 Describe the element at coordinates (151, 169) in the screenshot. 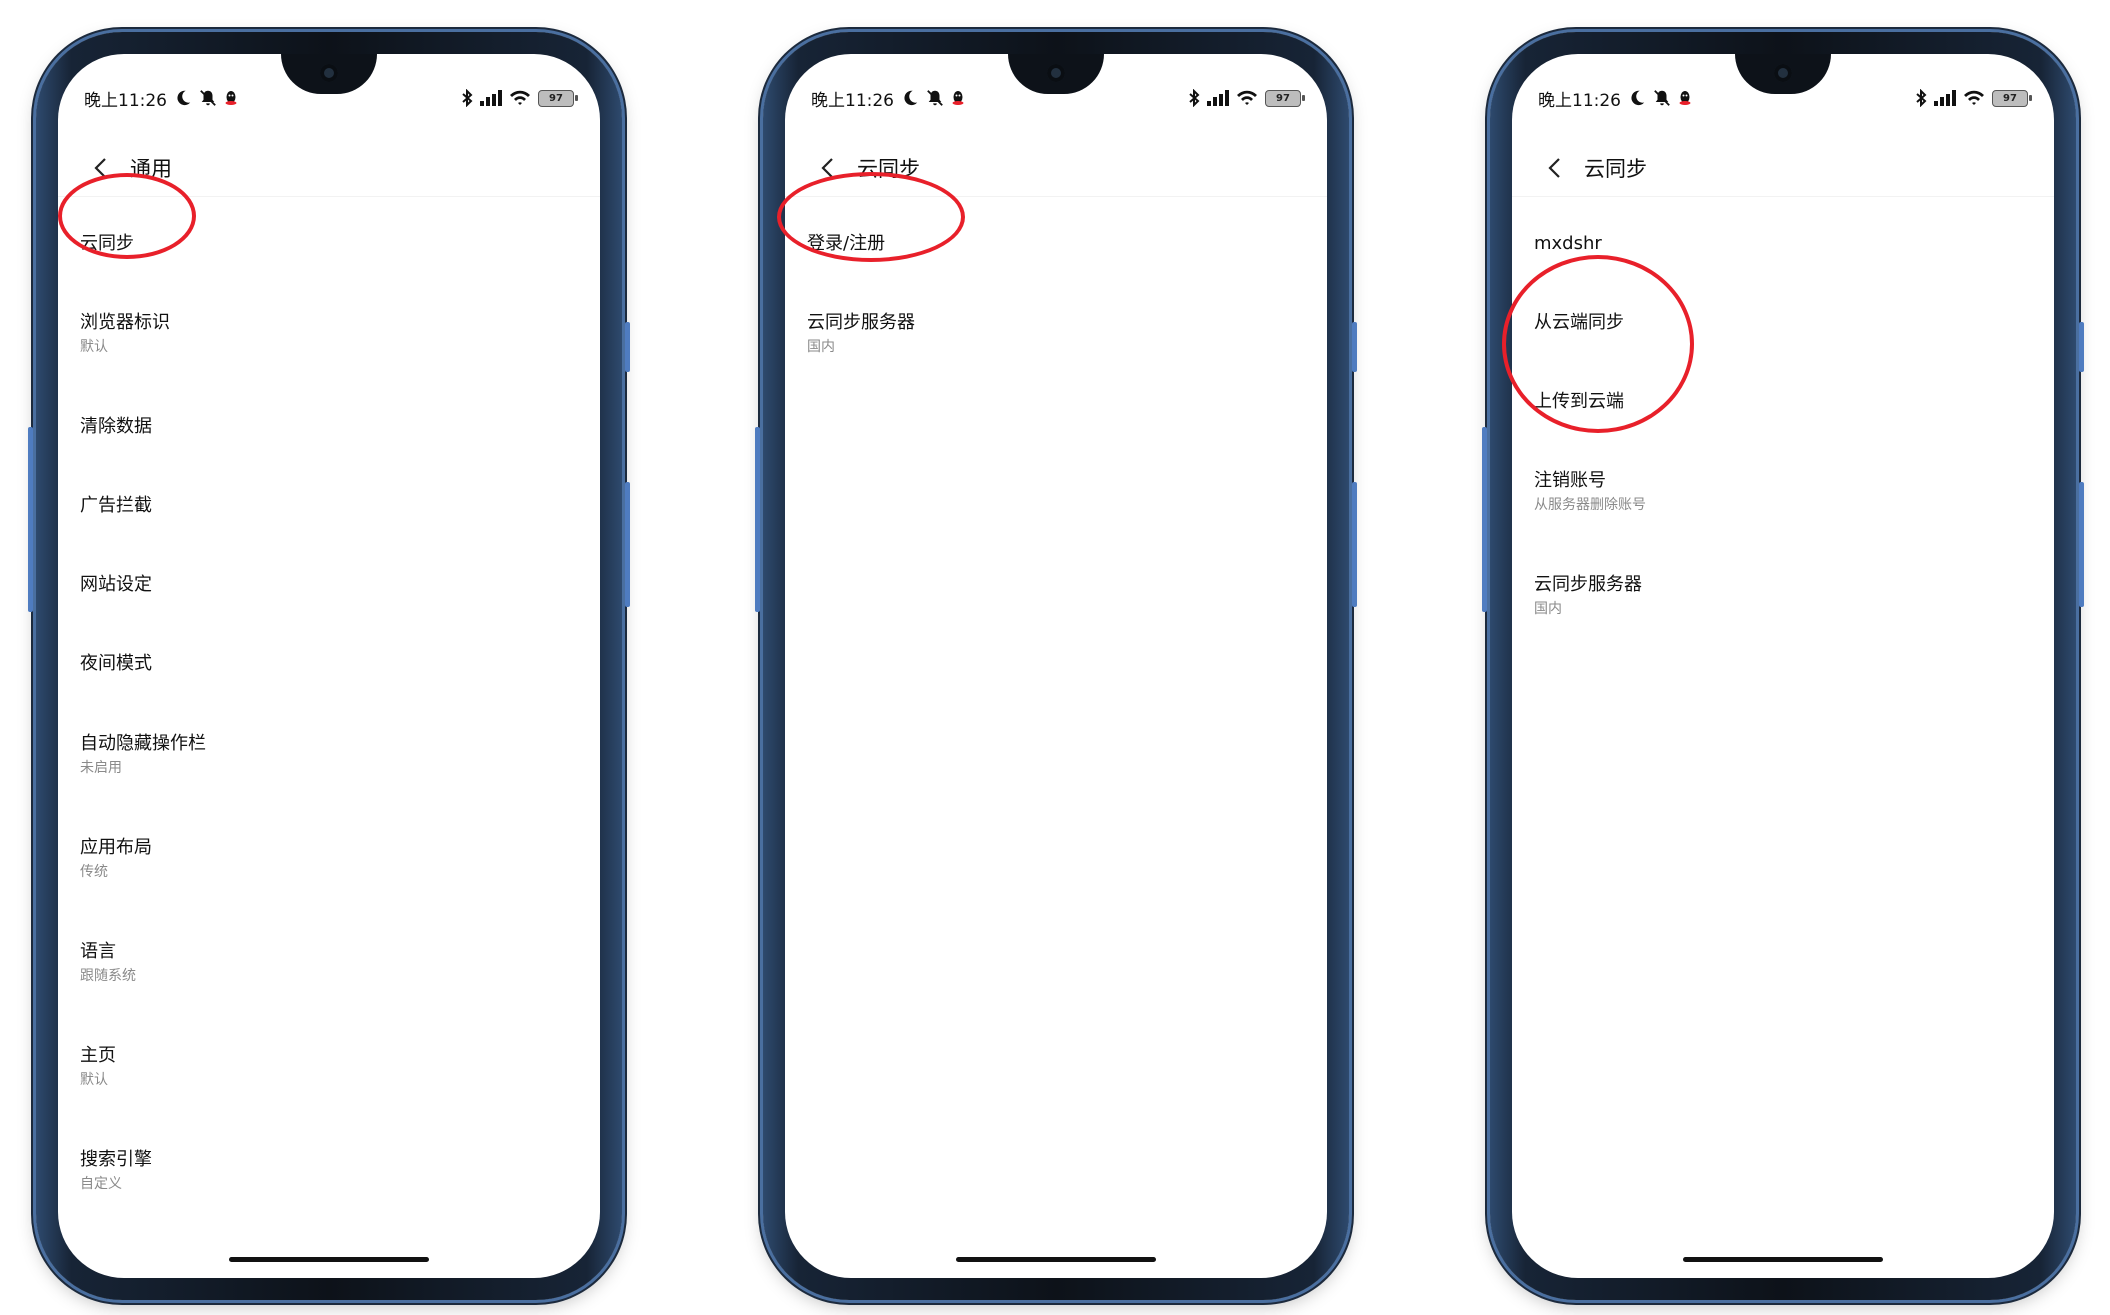

I see `page-title: 通用` at that location.